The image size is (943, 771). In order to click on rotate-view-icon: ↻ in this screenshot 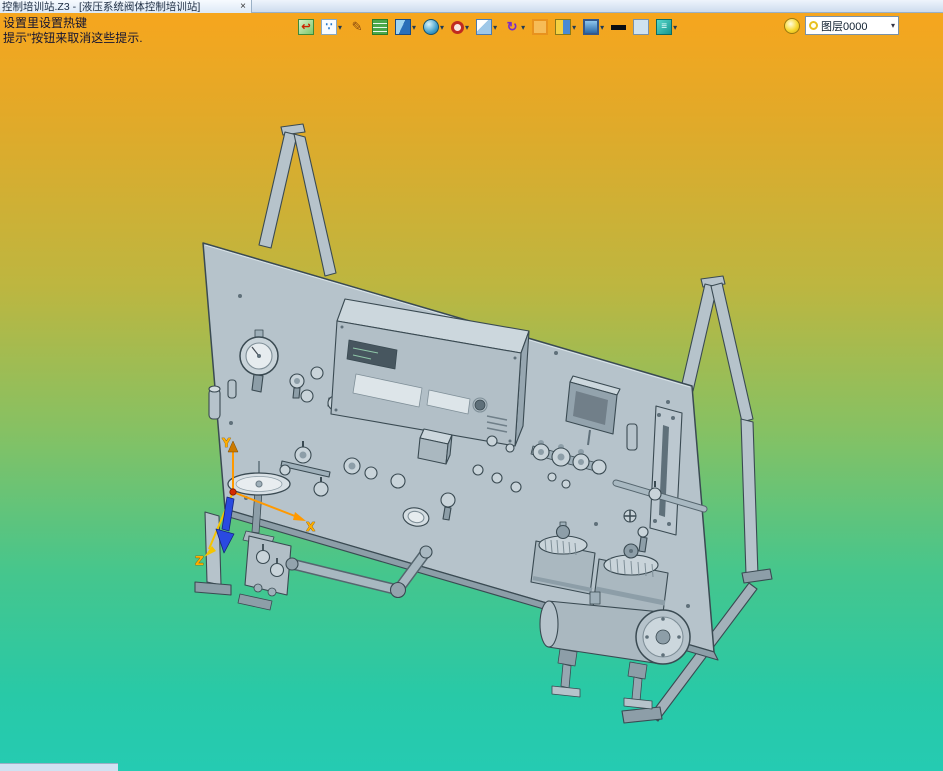, I will do `click(512, 26)`.